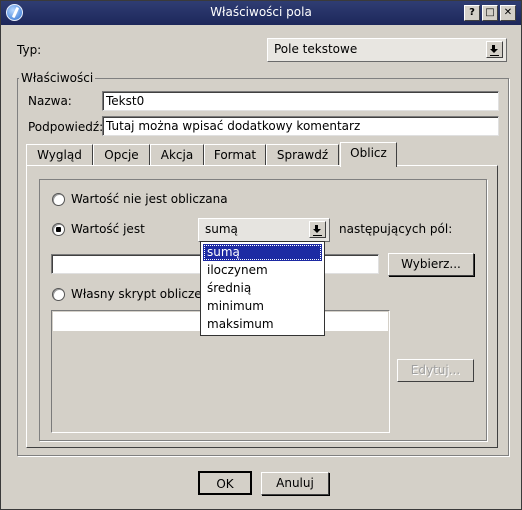 The height and width of the screenshot is (510, 522). I want to click on ok-button: OK, so click(225, 483).